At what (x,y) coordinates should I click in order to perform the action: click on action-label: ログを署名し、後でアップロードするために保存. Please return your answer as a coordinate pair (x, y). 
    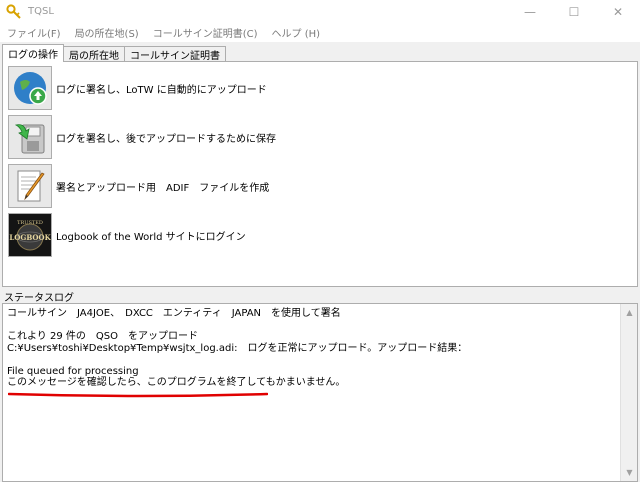
    Looking at the image, I should click on (166, 139).